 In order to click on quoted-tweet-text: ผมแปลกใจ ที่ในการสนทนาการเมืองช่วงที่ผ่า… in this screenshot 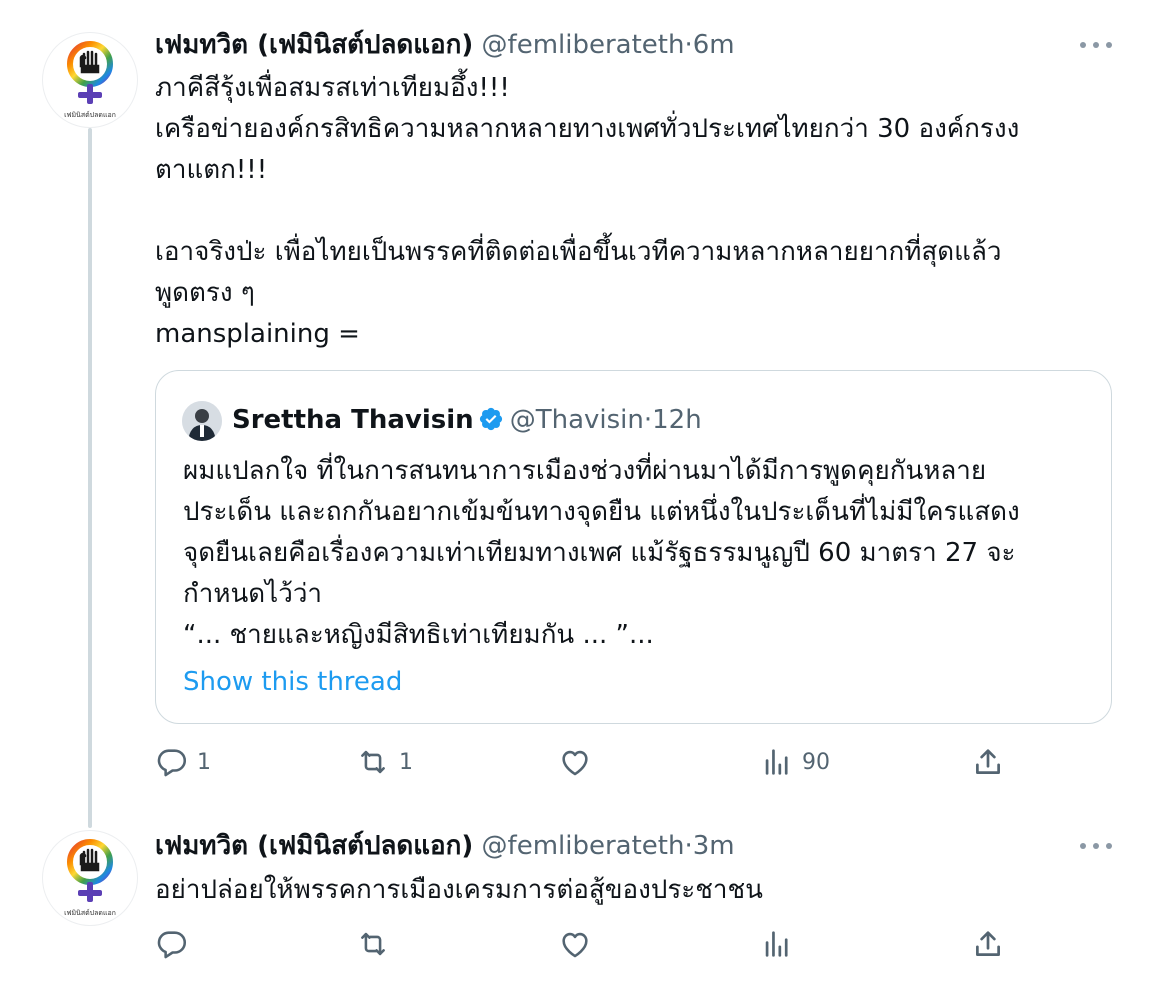, I will do `click(601, 553)`.